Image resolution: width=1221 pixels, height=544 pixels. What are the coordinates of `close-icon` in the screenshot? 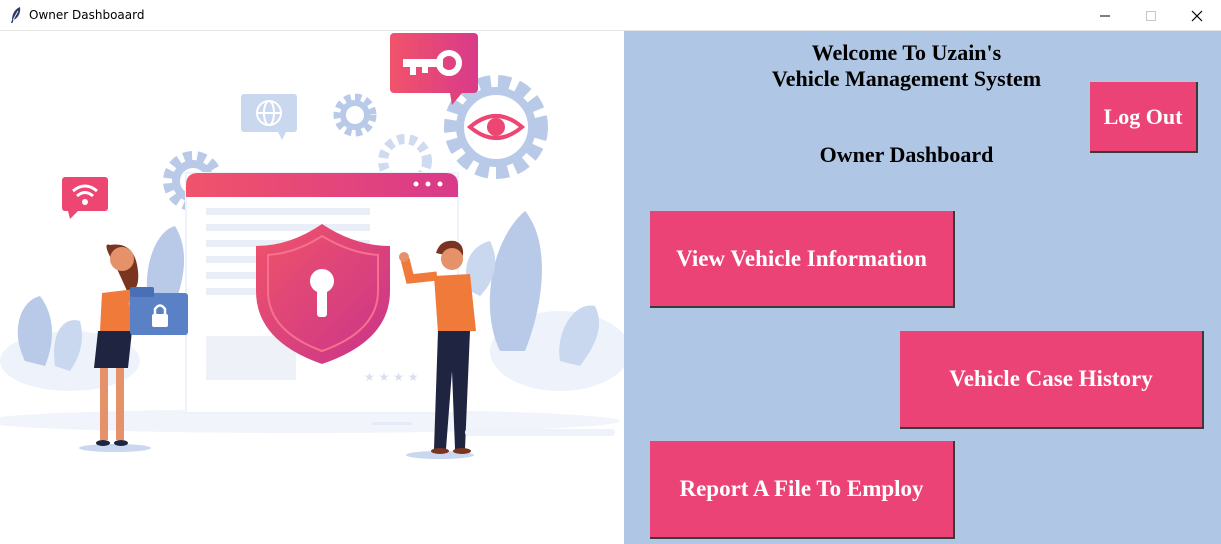 It's located at (1197, 15).